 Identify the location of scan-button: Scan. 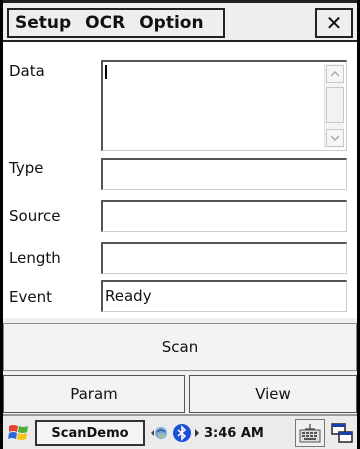
(180, 347).